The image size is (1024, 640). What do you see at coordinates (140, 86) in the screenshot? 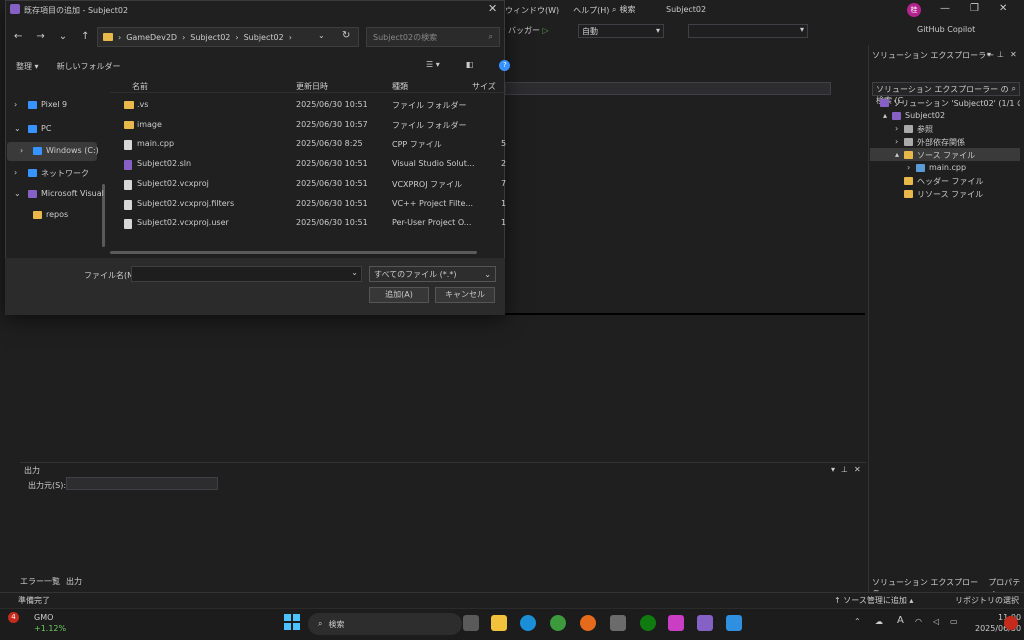
I see `column-name: 名前` at bounding box center [140, 86].